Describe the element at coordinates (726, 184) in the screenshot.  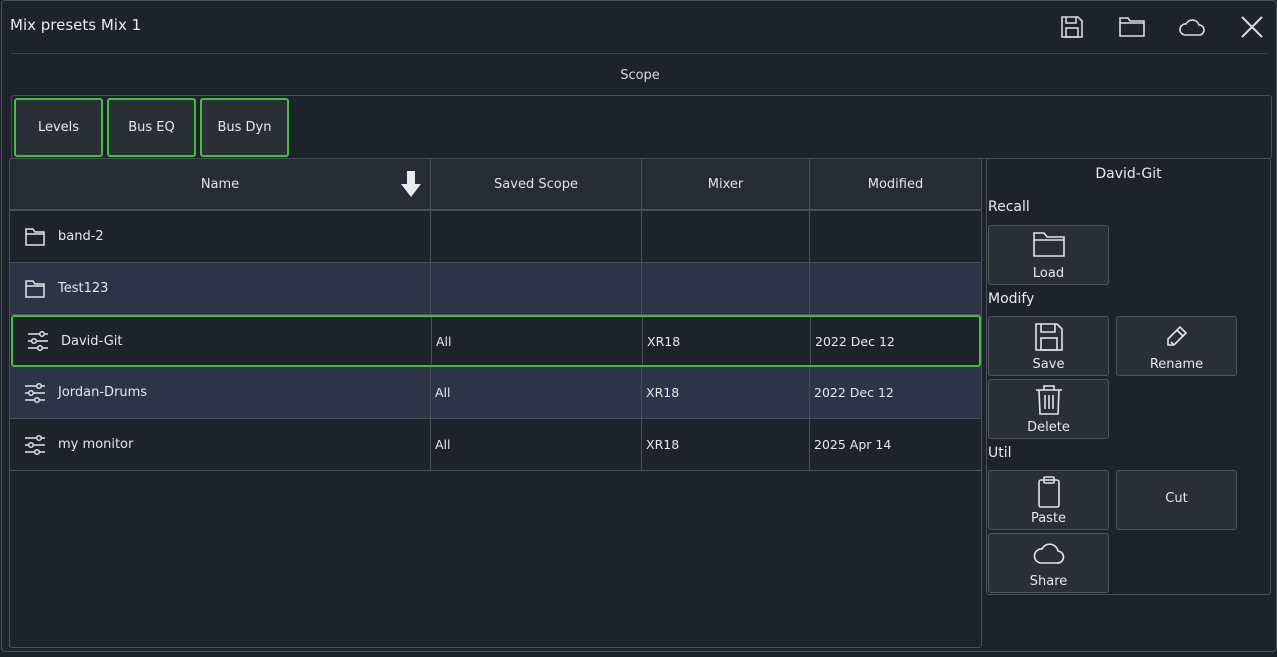
I see `column-header-mixer: Mixer` at that location.